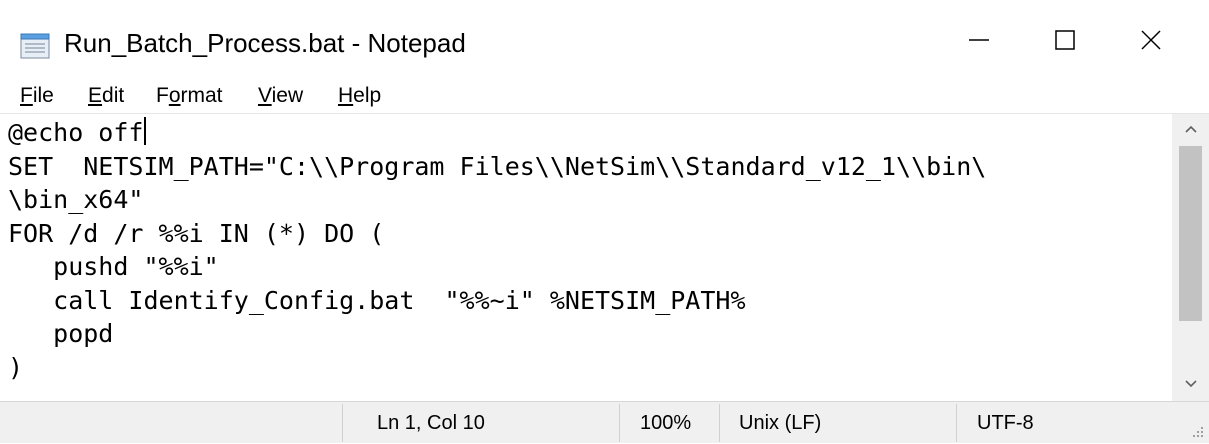 This screenshot has height=444, width=1209. What do you see at coordinates (604, 422) in the screenshot?
I see `status-bar: Ln 1, Col 10 100% Unix (LF) UTF-8` at bounding box center [604, 422].